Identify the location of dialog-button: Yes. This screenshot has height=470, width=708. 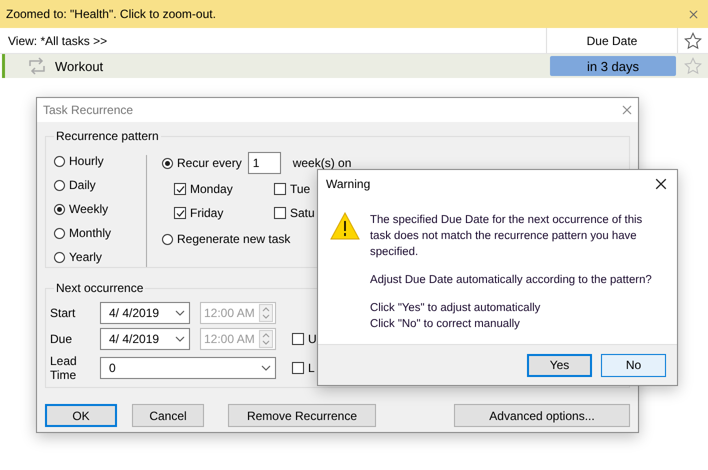
(559, 365).